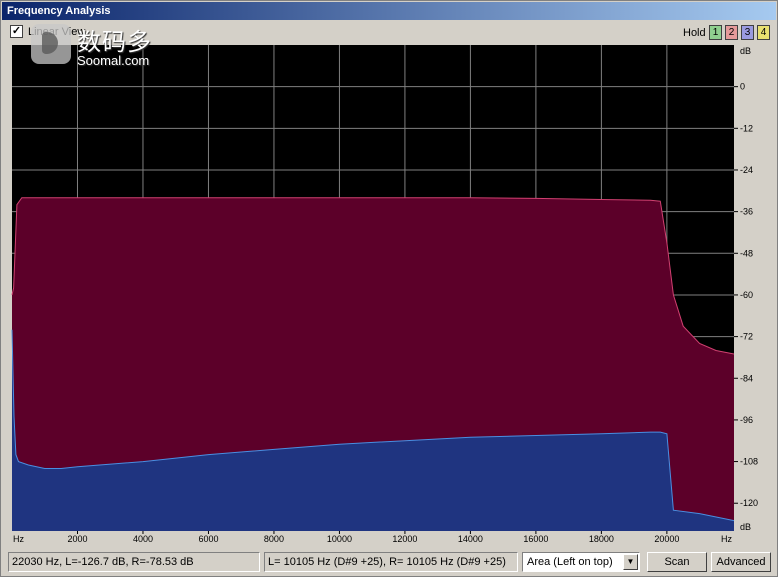 The image size is (778, 577). I want to click on y-tick-label: -12, so click(746, 128).